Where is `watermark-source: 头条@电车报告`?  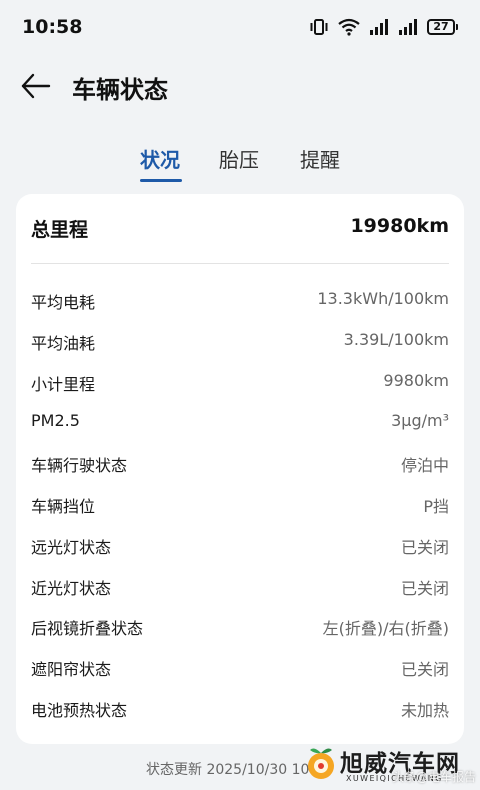
watermark-source: 头条@电车报告 is located at coordinates (434, 777).